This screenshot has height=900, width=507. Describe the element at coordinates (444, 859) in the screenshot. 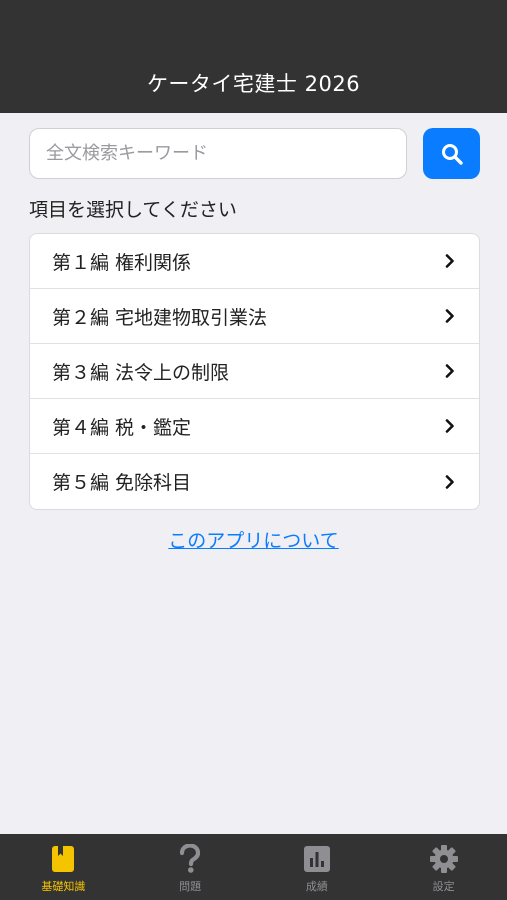

I see `gear-icon` at that location.